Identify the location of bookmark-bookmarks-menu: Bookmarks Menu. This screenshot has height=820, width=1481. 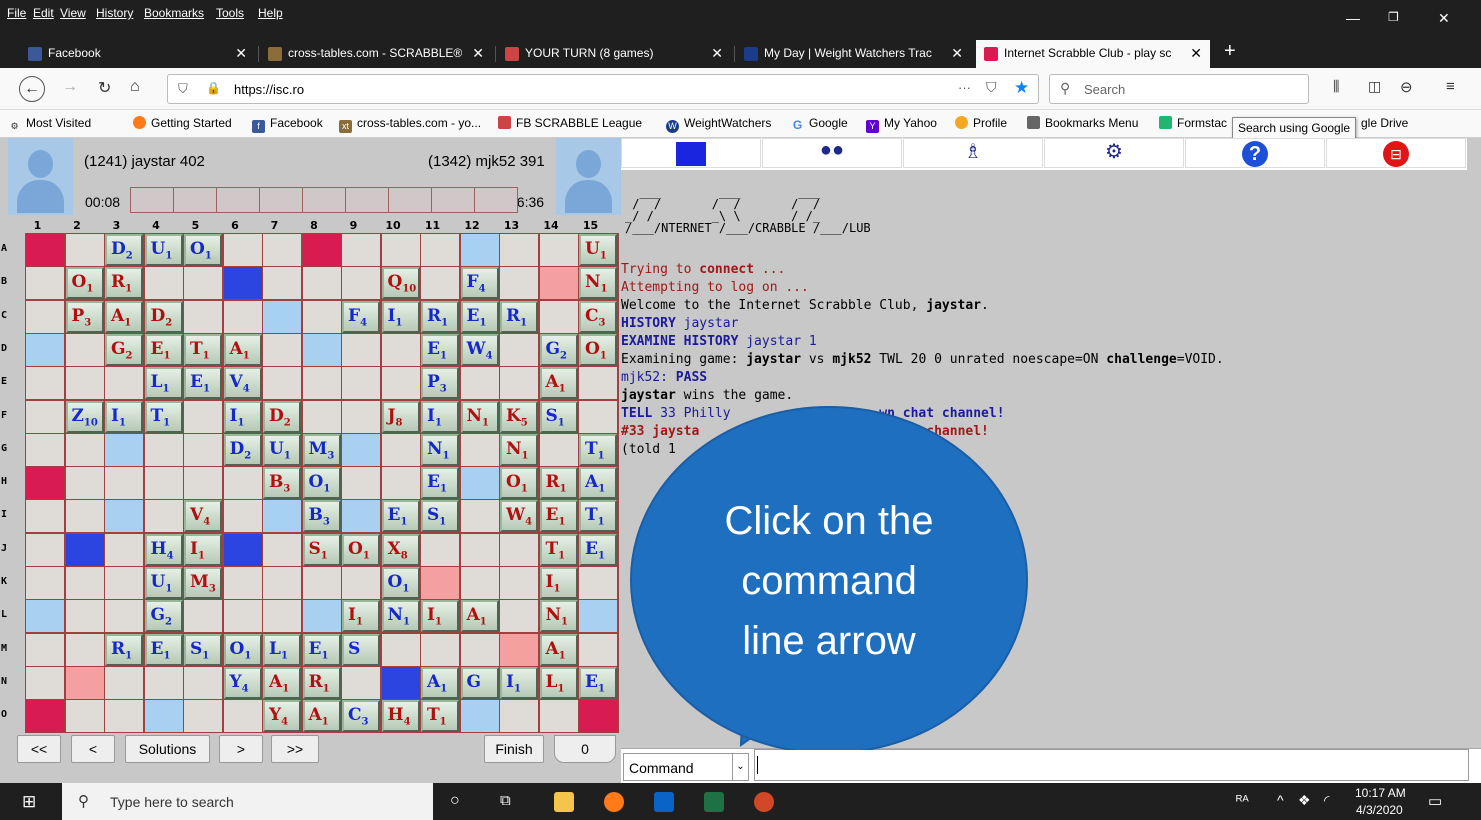
(1082, 123).